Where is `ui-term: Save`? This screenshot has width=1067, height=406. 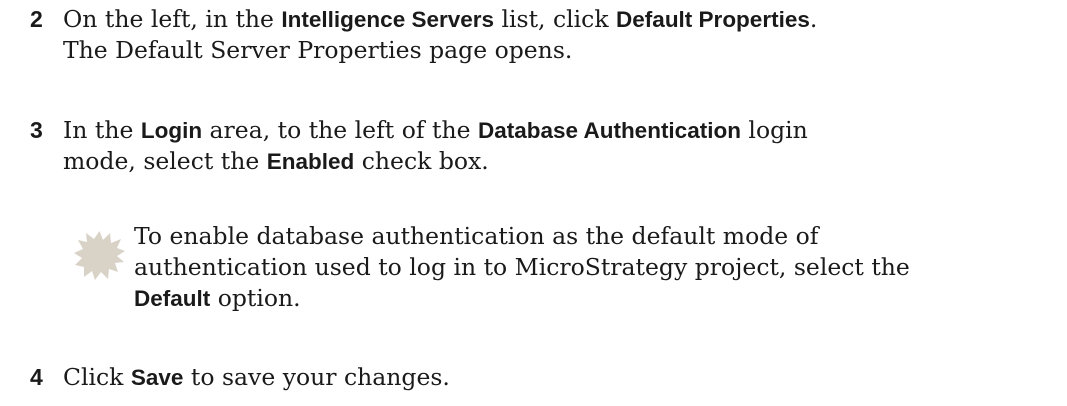
ui-term: Save is located at coordinates (157, 377).